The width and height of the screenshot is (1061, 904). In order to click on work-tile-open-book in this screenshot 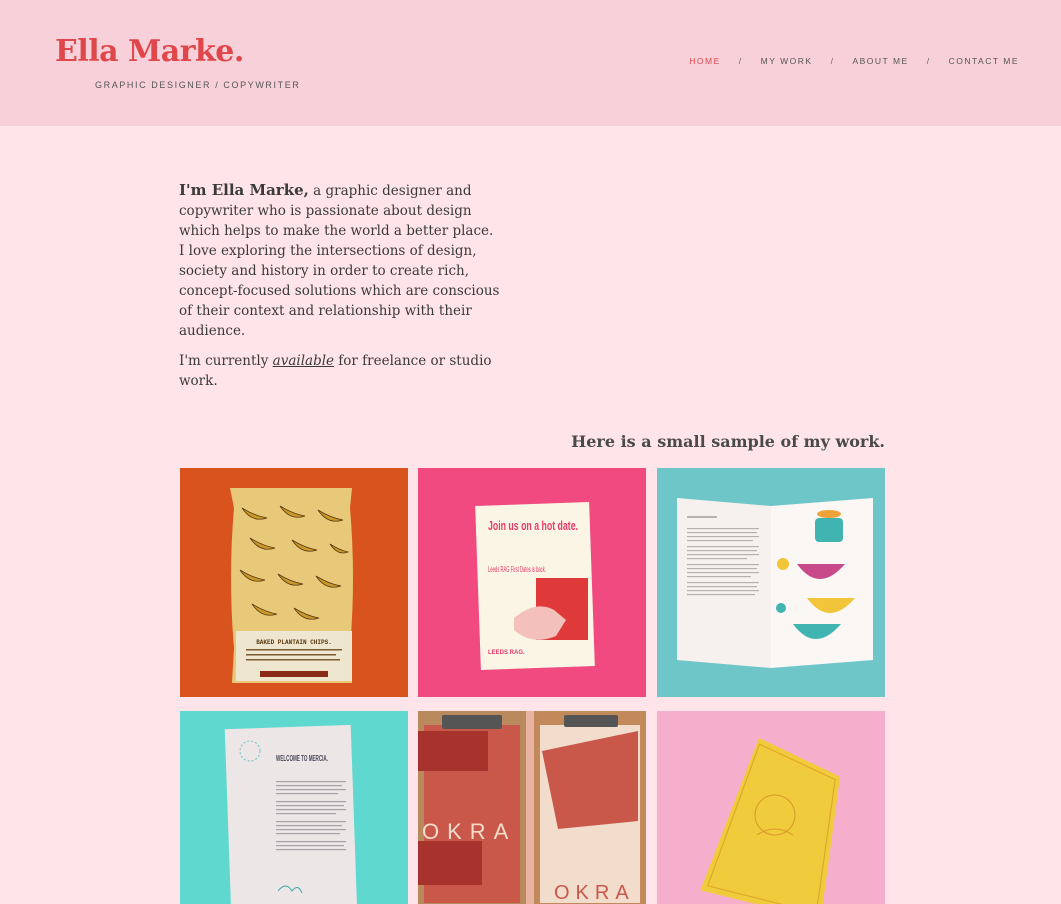, I will do `click(771, 582)`.